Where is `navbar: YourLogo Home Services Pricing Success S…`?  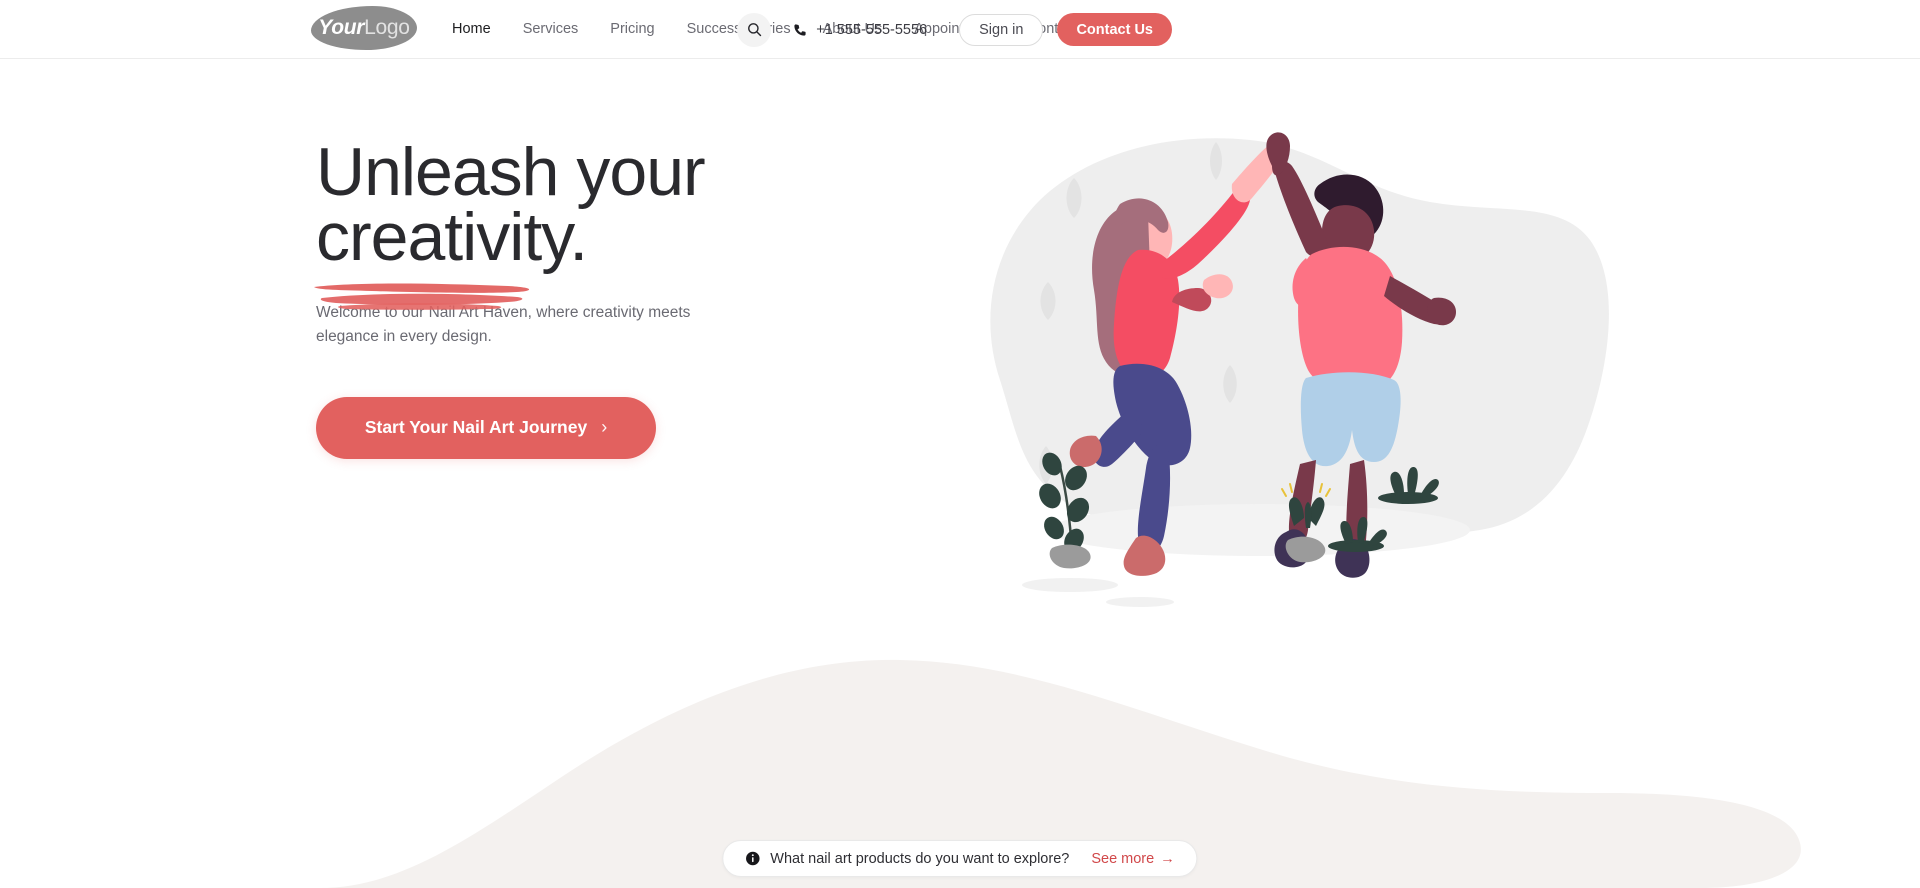 navbar: YourLogo Home Services Pricing Success S… is located at coordinates (960, 29).